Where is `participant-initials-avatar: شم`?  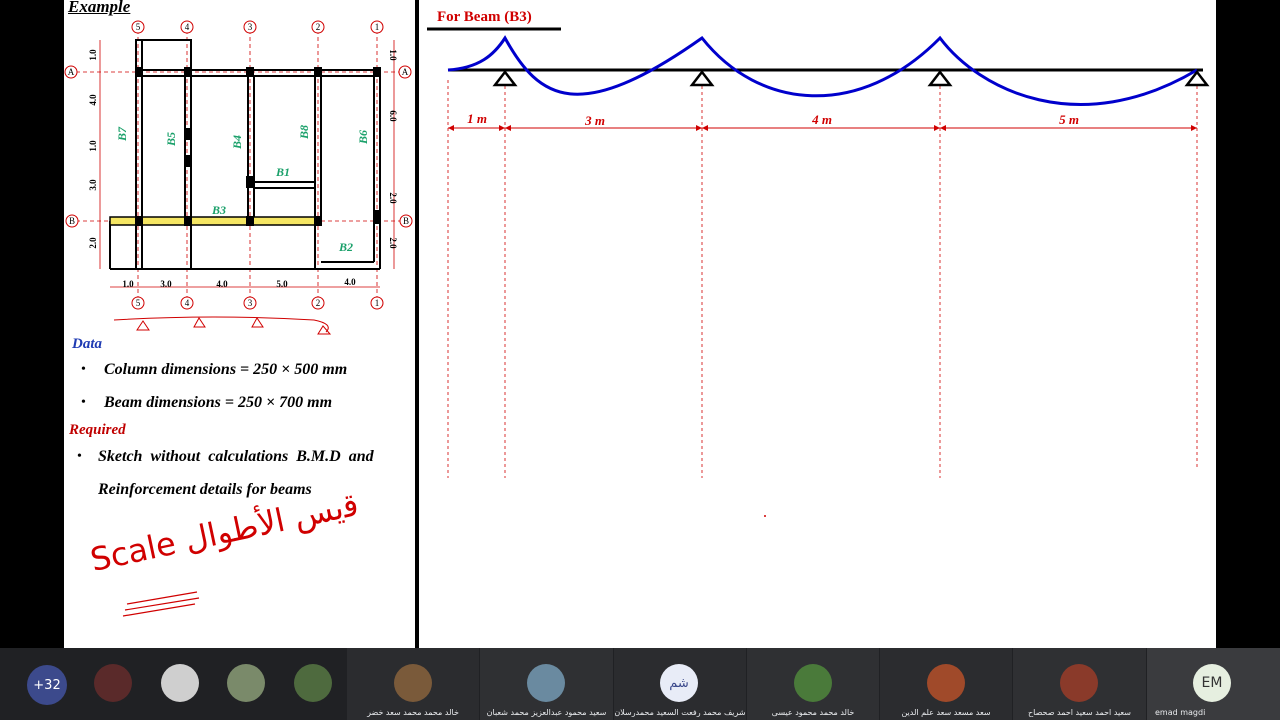
participant-initials-avatar: شم is located at coordinates (679, 683).